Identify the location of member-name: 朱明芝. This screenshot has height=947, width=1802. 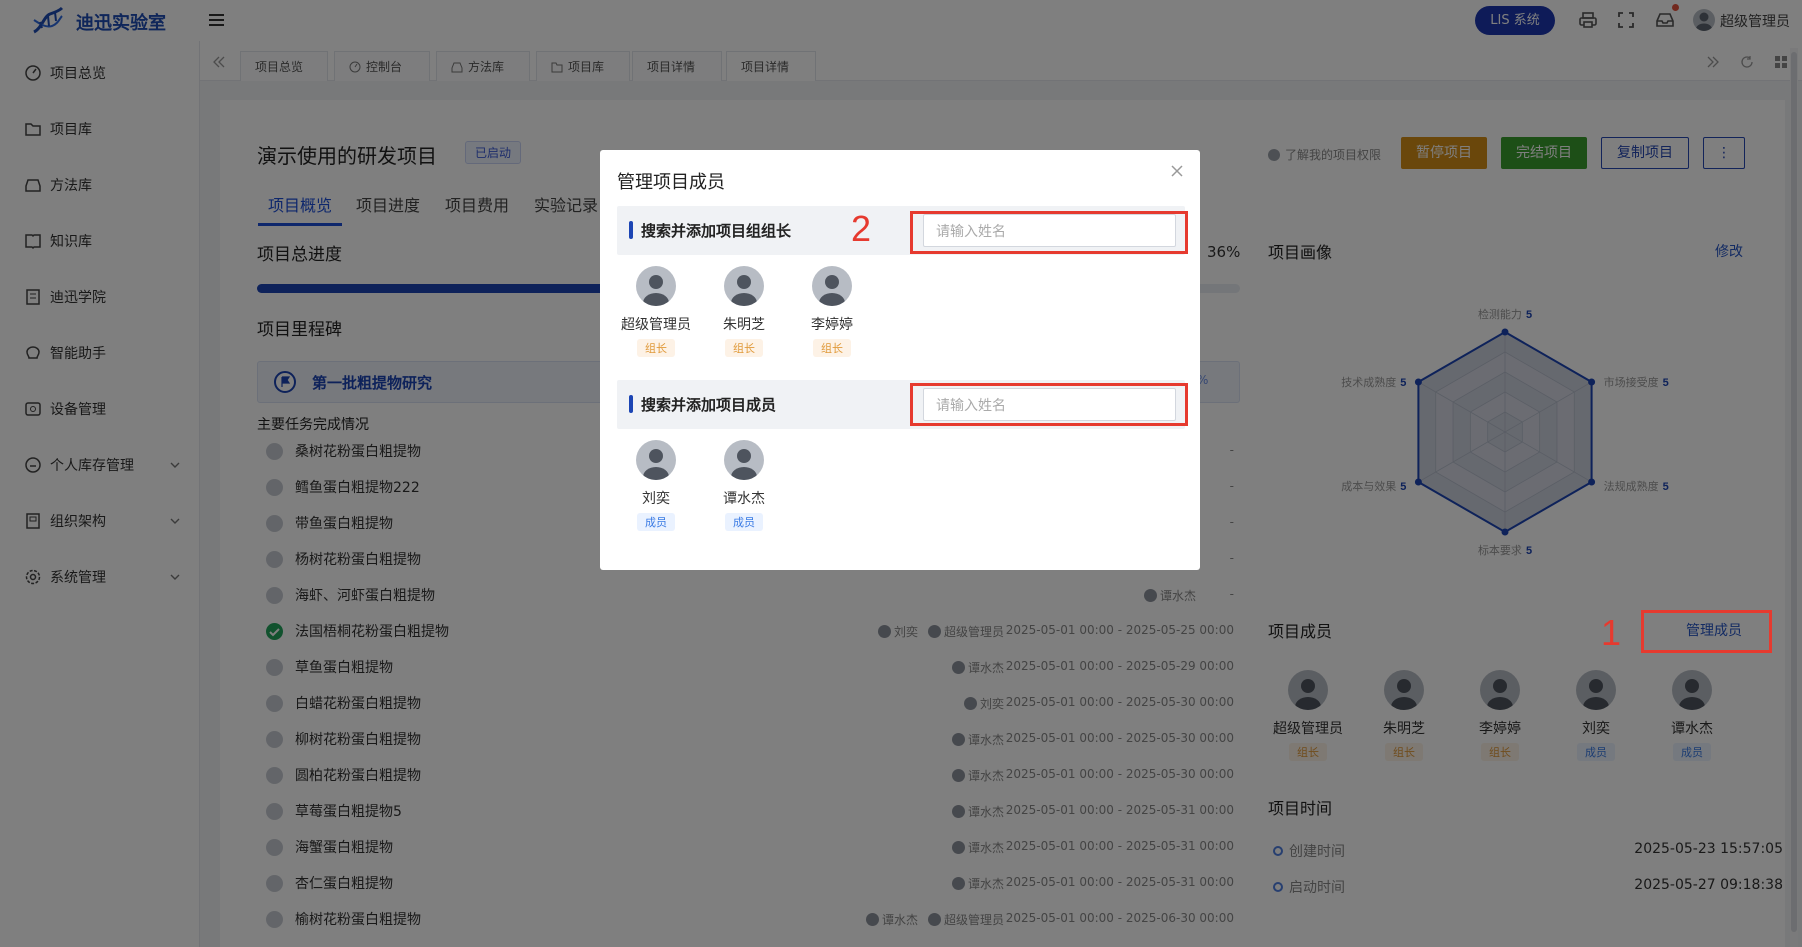
(744, 325).